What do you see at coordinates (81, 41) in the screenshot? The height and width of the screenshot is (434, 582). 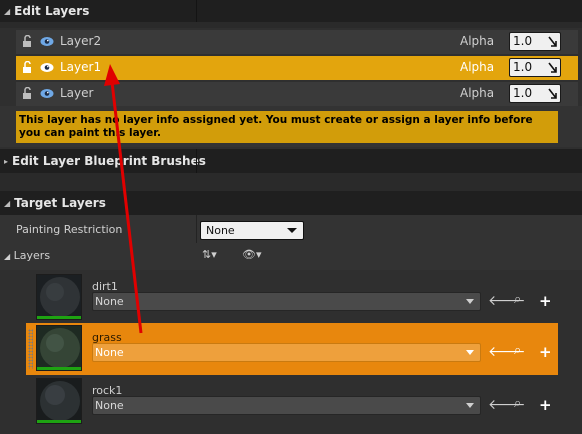 I see `layer-name: Layer2` at bounding box center [81, 41].